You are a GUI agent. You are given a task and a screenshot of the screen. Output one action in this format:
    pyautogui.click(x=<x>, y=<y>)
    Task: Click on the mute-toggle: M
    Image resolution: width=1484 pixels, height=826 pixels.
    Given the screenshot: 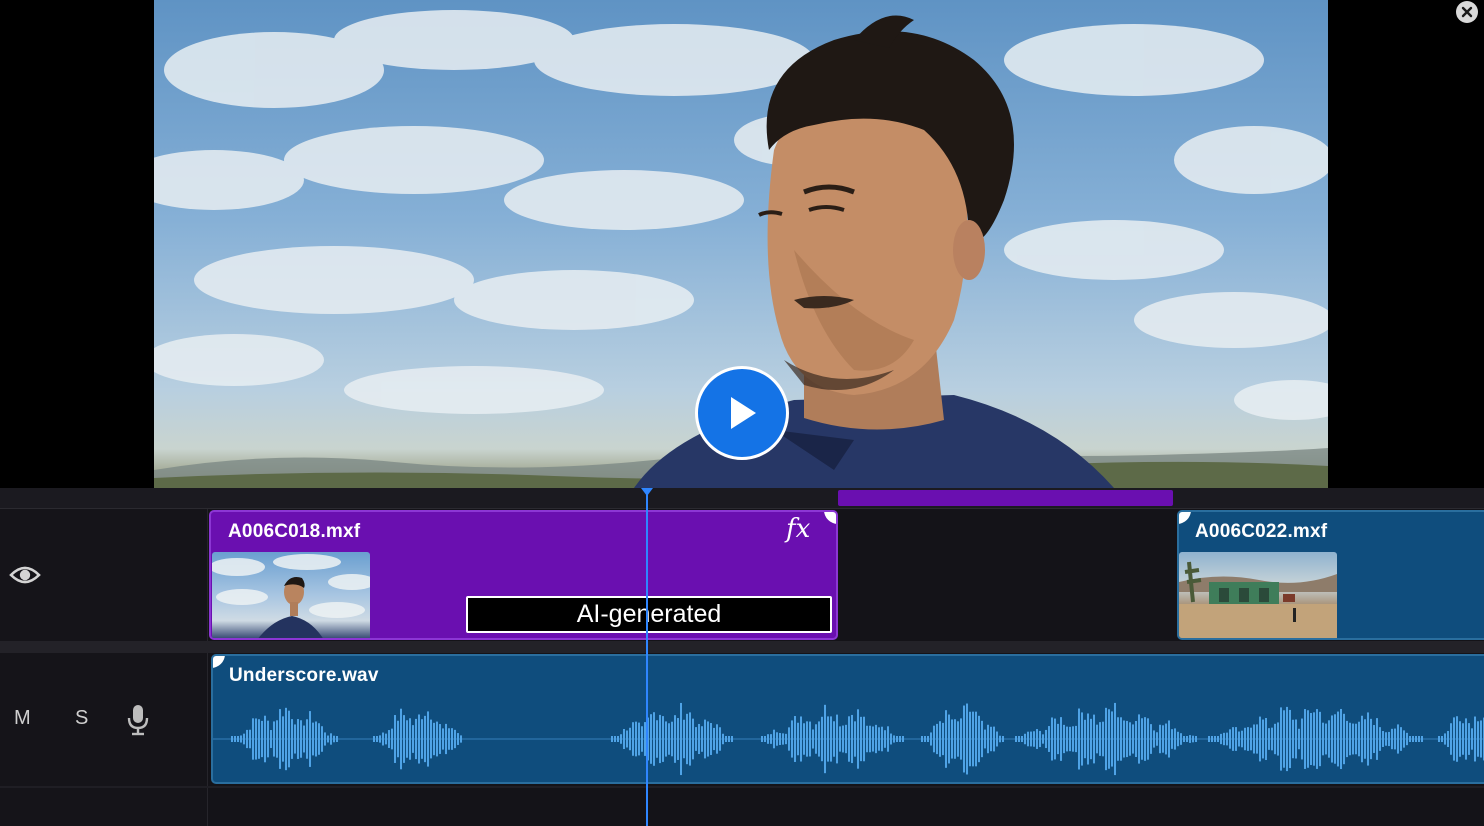 What is the action you would take?
    pyautogui.click(x=22, y=718)
    